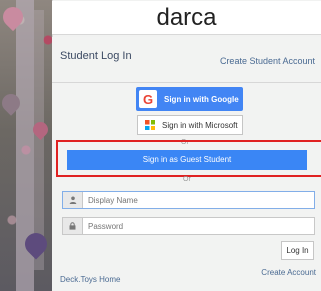  What do you see at coordinates (297, 250) in the screenshot?
I see `login-button: Log In` at bounding box center [297, 250].